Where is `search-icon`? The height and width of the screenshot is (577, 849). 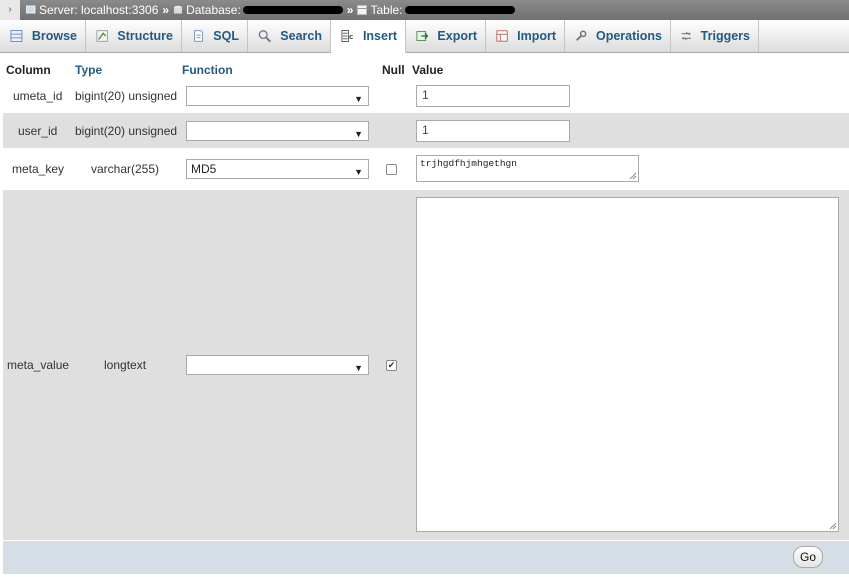
search-icon is located at coordinates (265, 36).